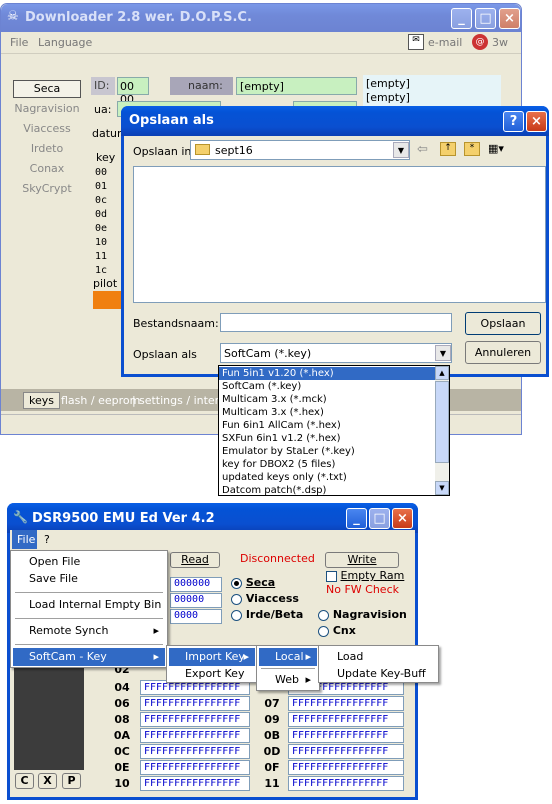  What do you see at coordinates (378, 657) in the screenshot?
I see `menu-load: Load` at bounding box center [378, 657].